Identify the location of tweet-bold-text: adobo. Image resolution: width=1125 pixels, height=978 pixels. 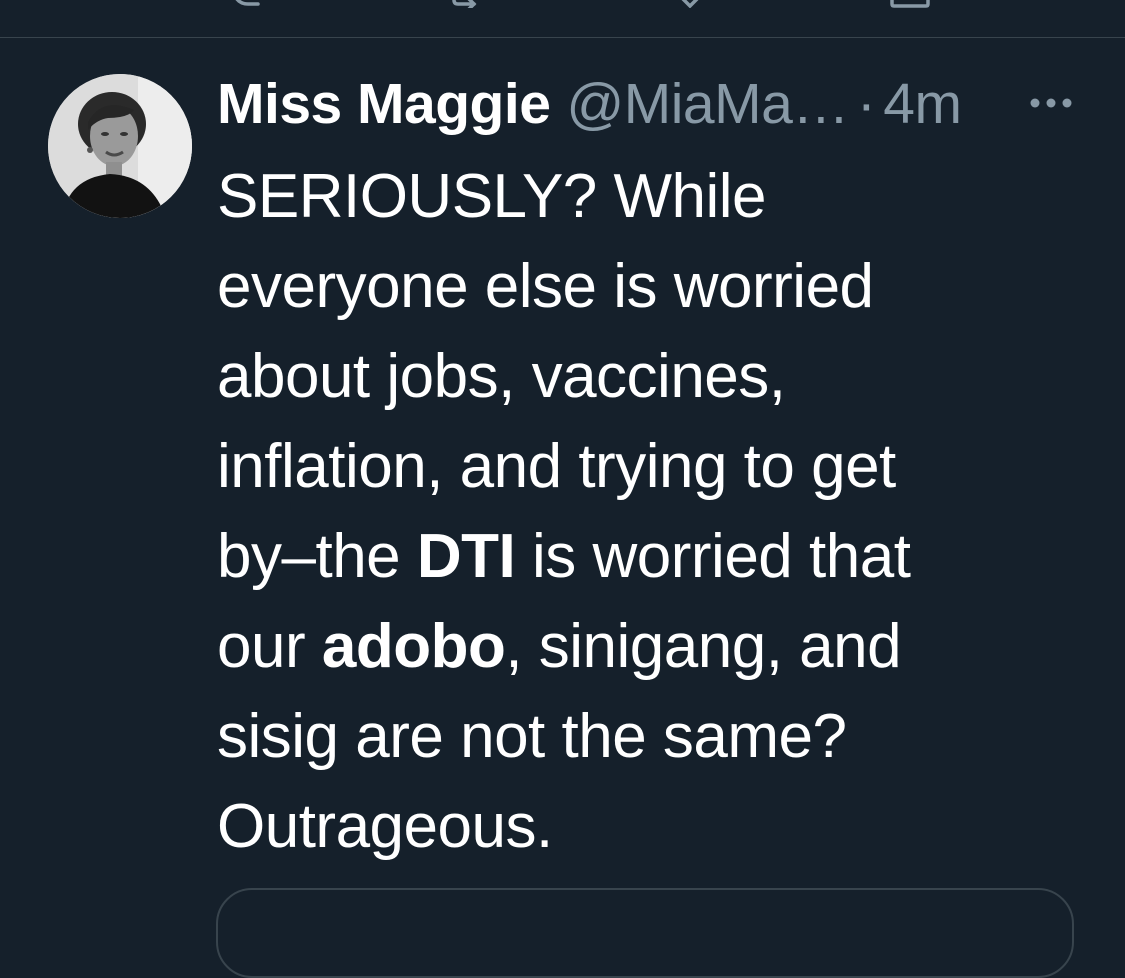
(413, 646).